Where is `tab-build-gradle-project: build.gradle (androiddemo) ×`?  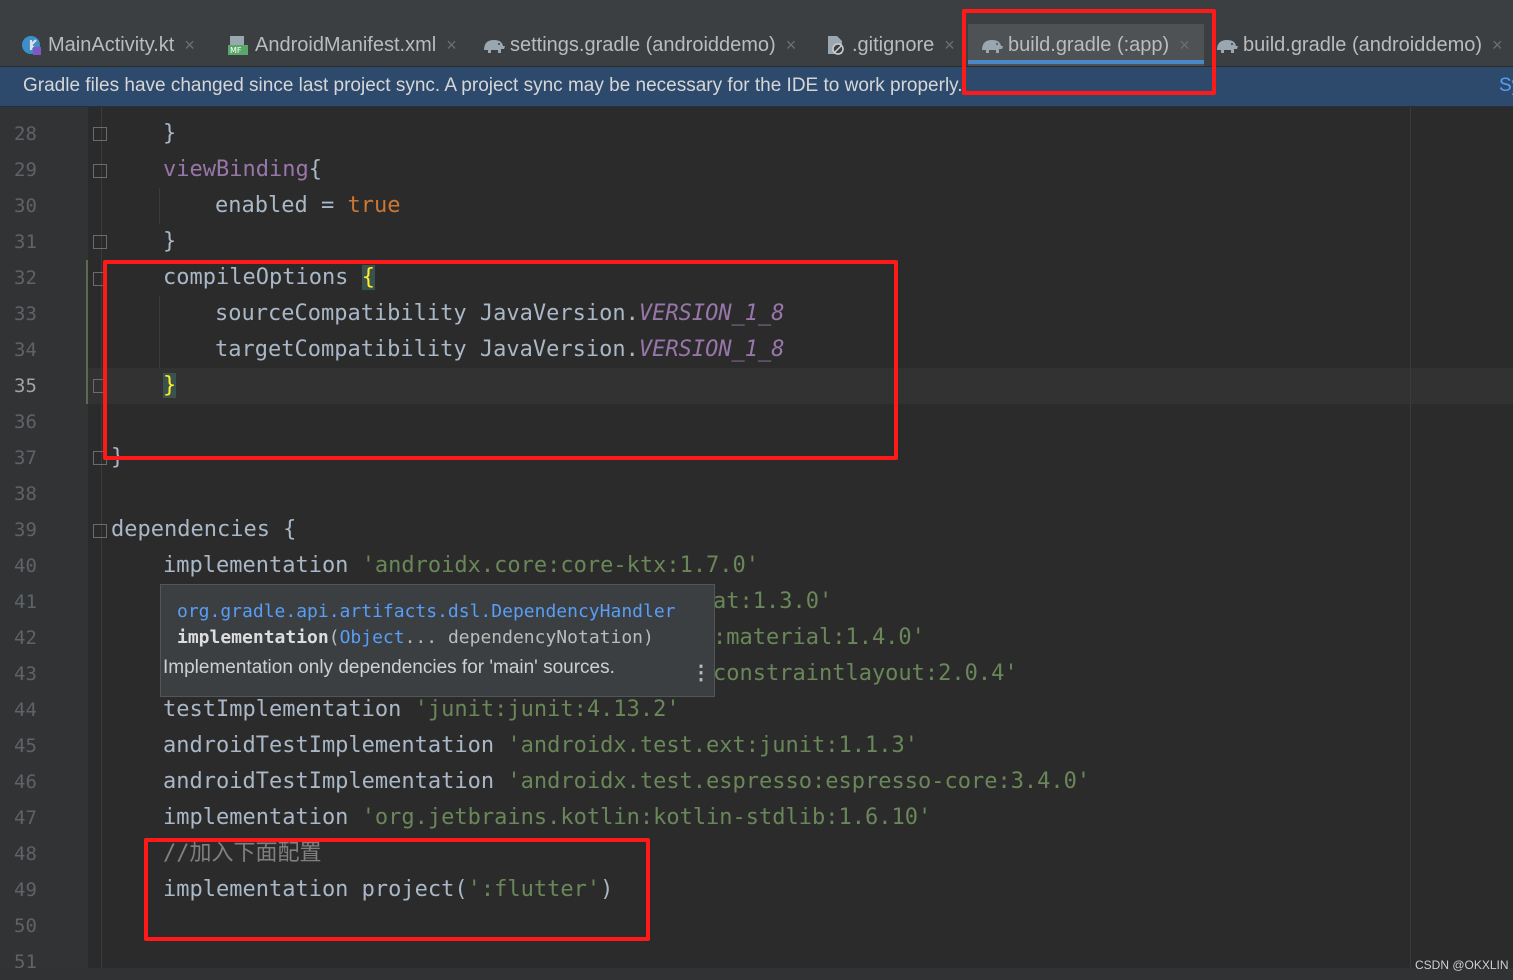
tab-build-gradle-project: build.gradle (androiddemo) × is located at coordinates (1359, 45).